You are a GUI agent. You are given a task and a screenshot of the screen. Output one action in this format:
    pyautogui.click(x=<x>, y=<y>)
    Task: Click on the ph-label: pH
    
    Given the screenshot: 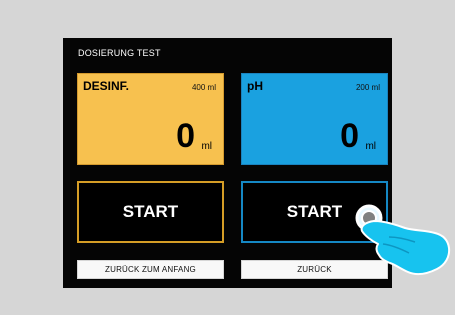 What is the action you would take?
    pyautogui.click(x=255, y=86)
    